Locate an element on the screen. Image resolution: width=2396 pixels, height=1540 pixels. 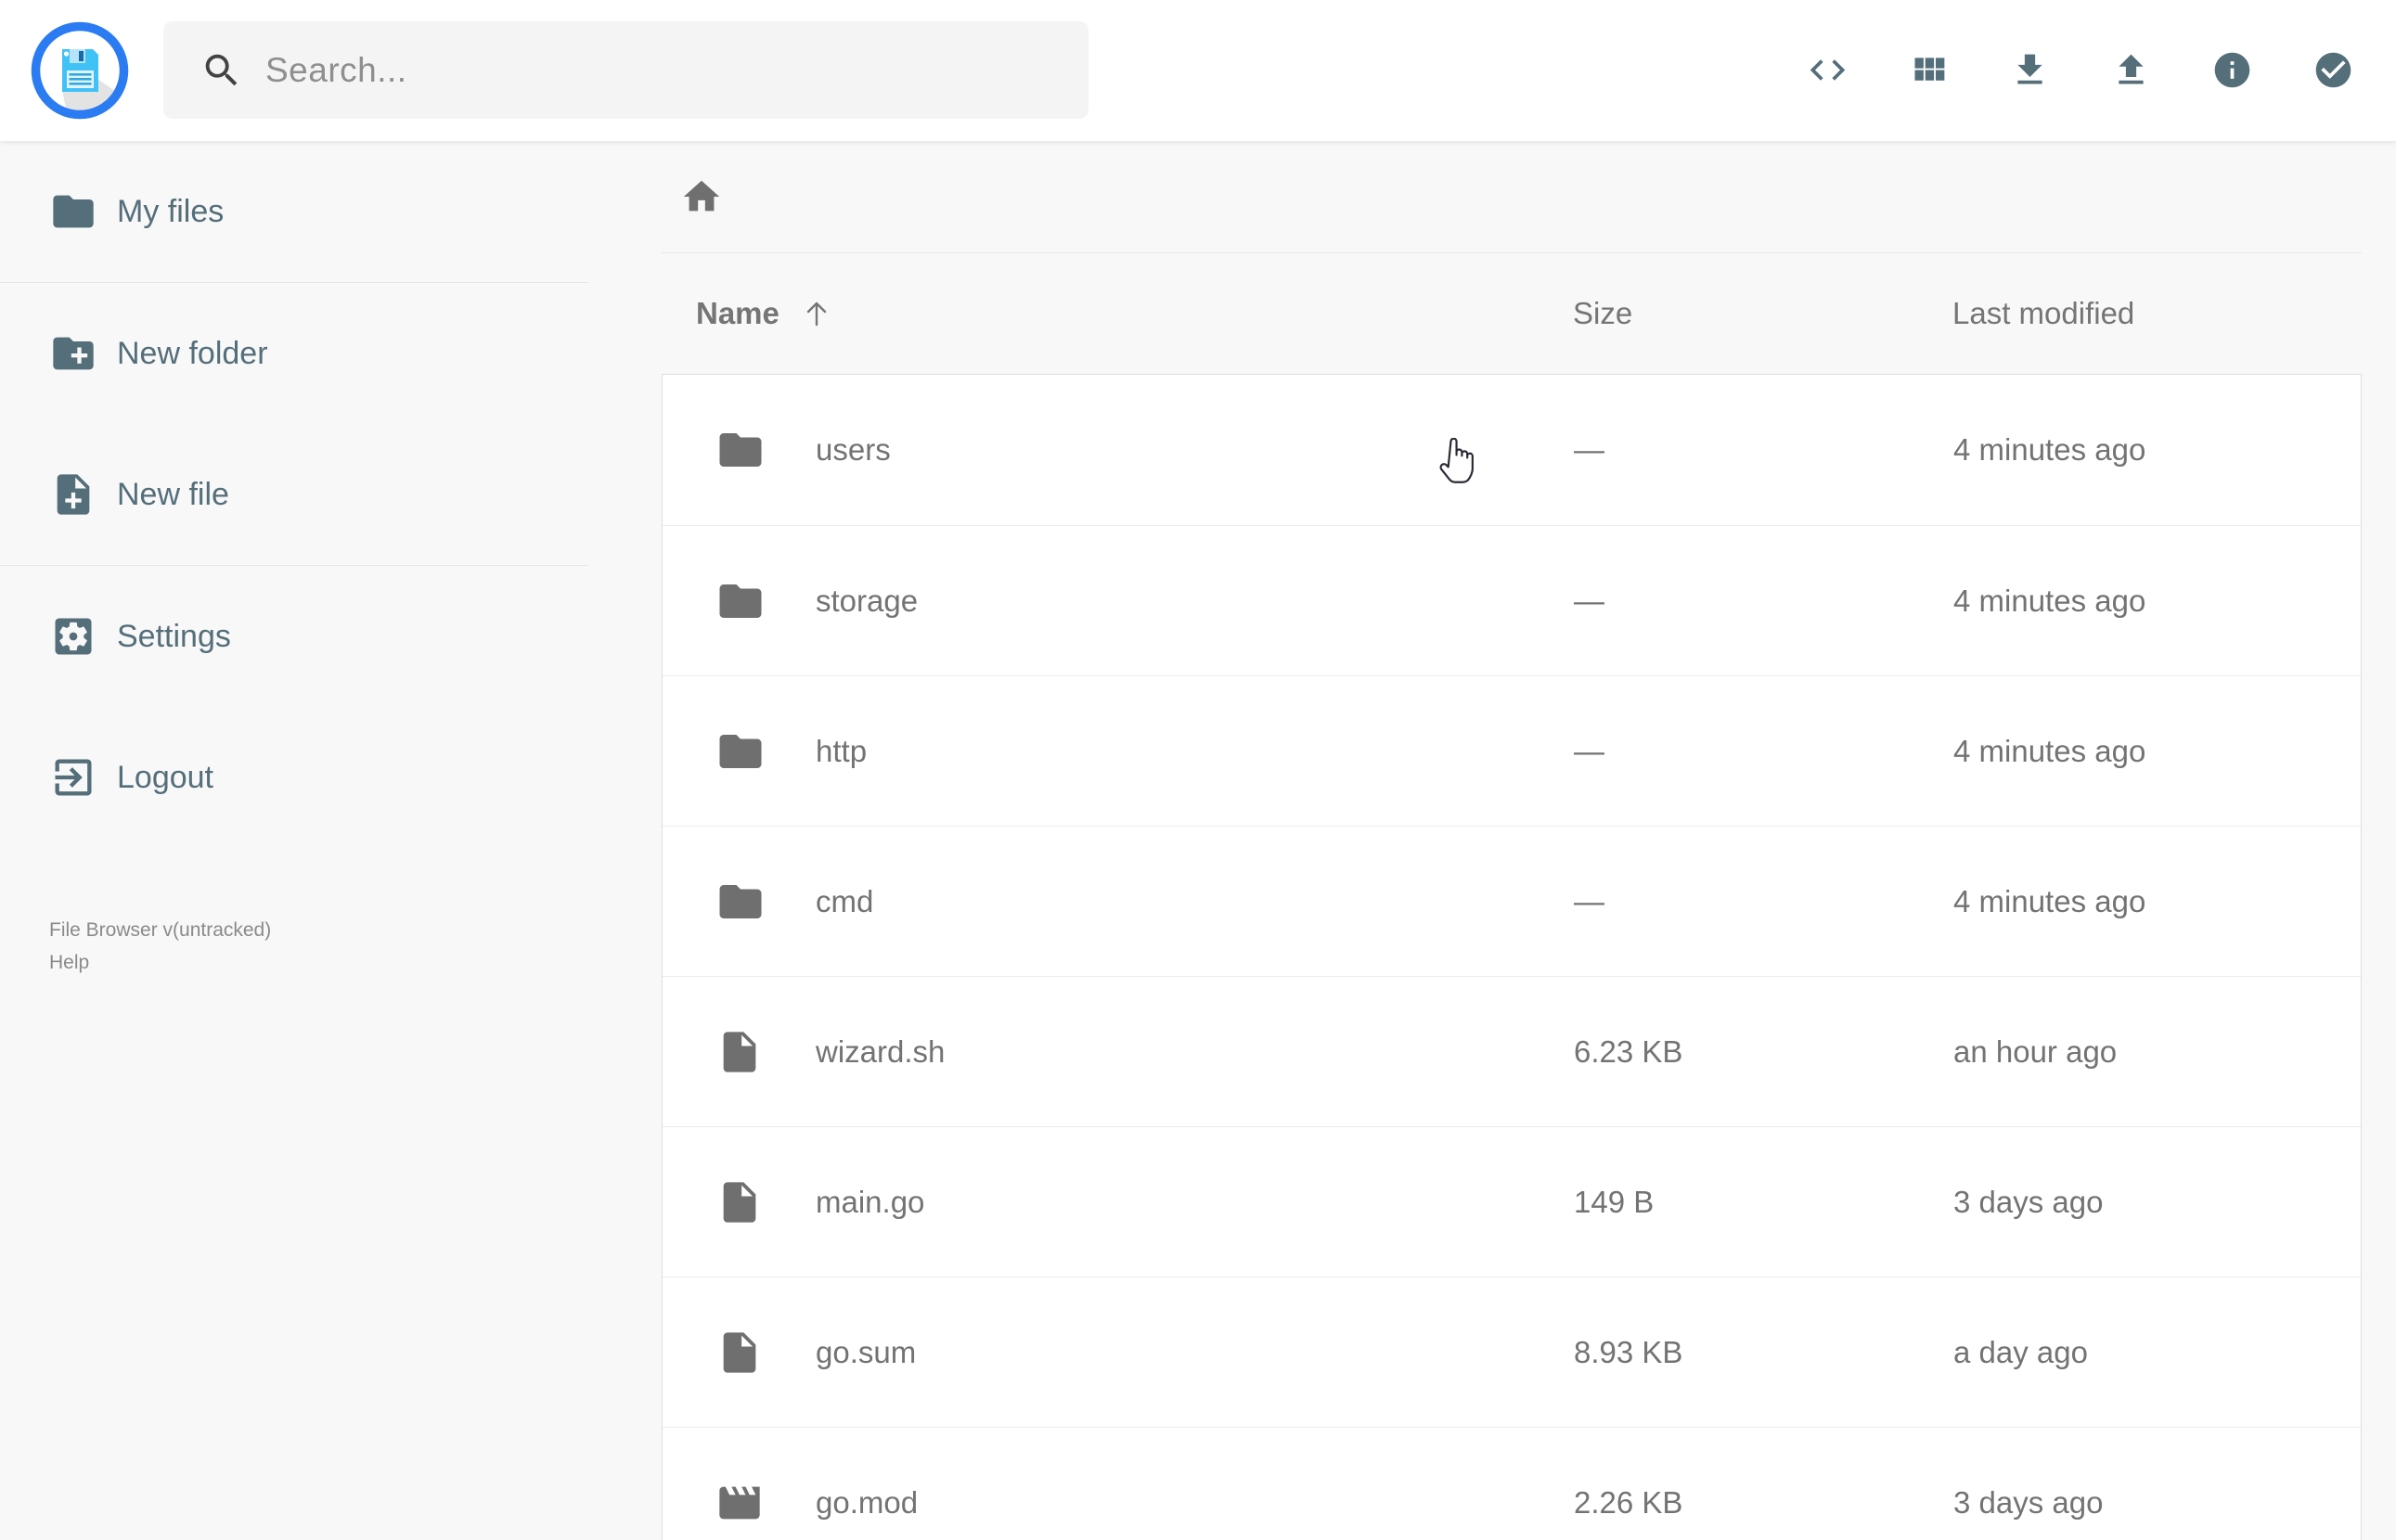
home-icon is located at coordinates (701, 196).